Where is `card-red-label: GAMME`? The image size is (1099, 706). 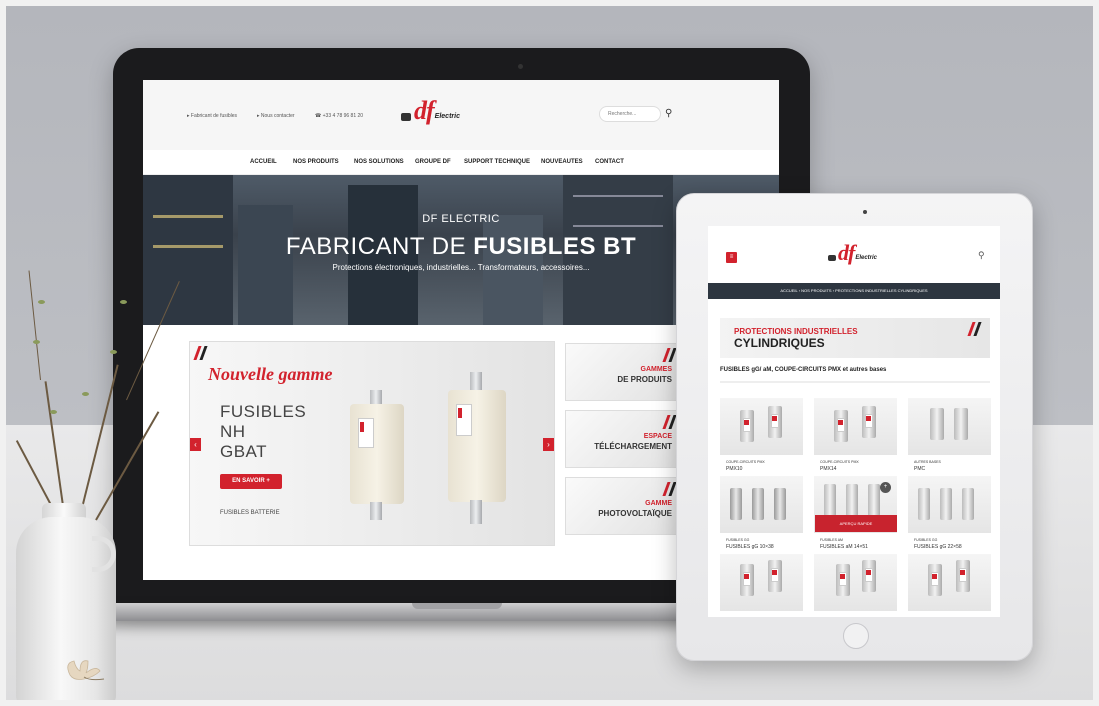 card-red-label: GAMME is located at coordinates (658, 503).